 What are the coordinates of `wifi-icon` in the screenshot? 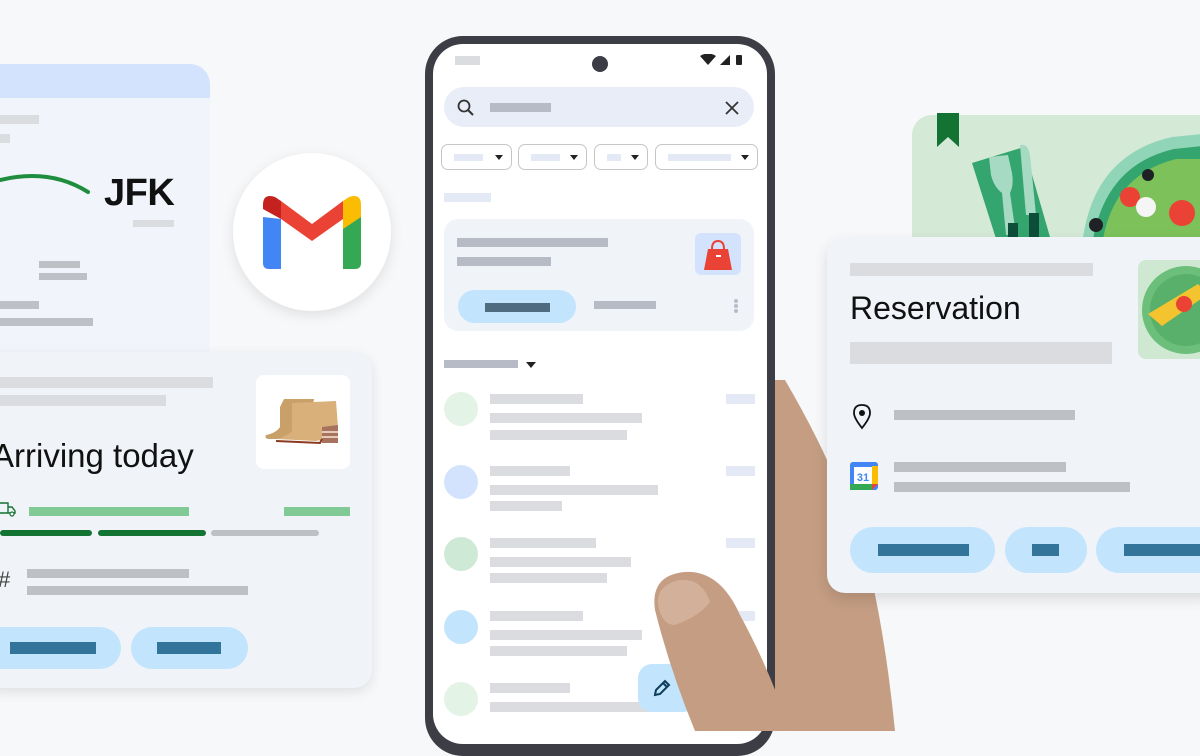 It's located at (708, 59).